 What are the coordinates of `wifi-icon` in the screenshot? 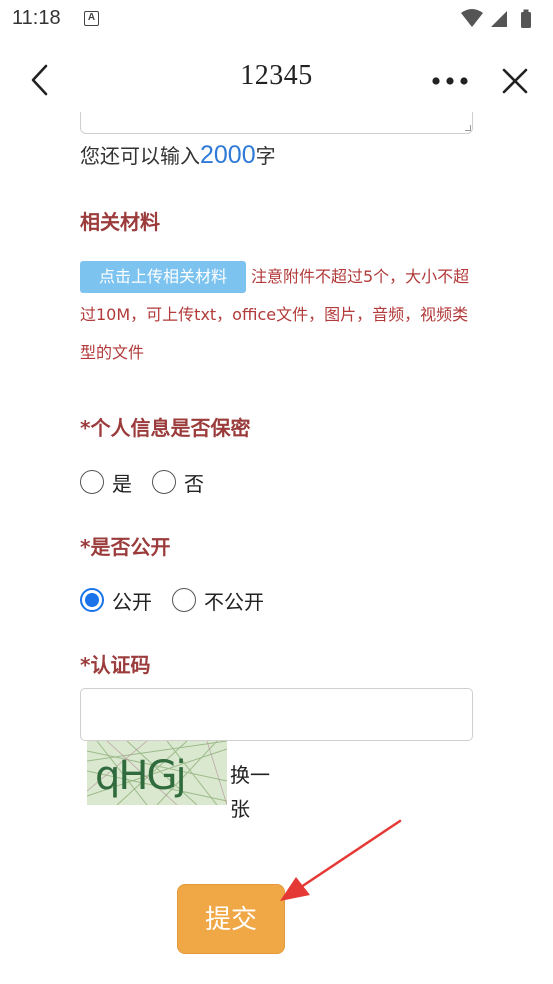 It's located at (472, 18).